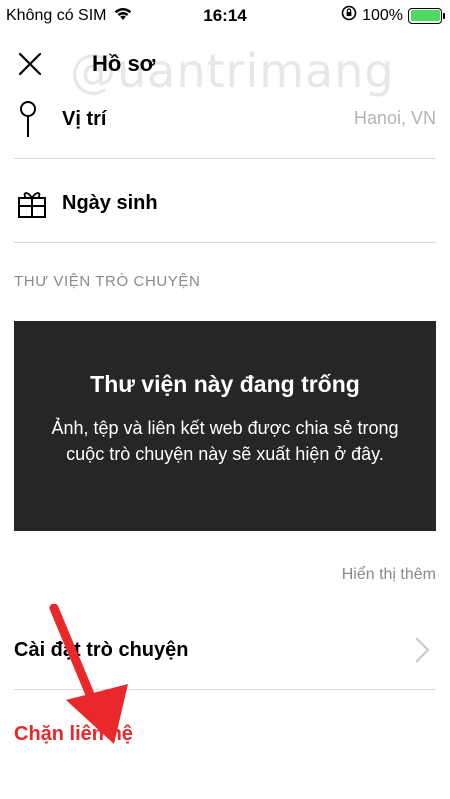 This screenshot has height=799, width=450. What do you see at coordinates (444, 15) in the screenshot?
I see `battery-tip` at bounding box center [444, 15].